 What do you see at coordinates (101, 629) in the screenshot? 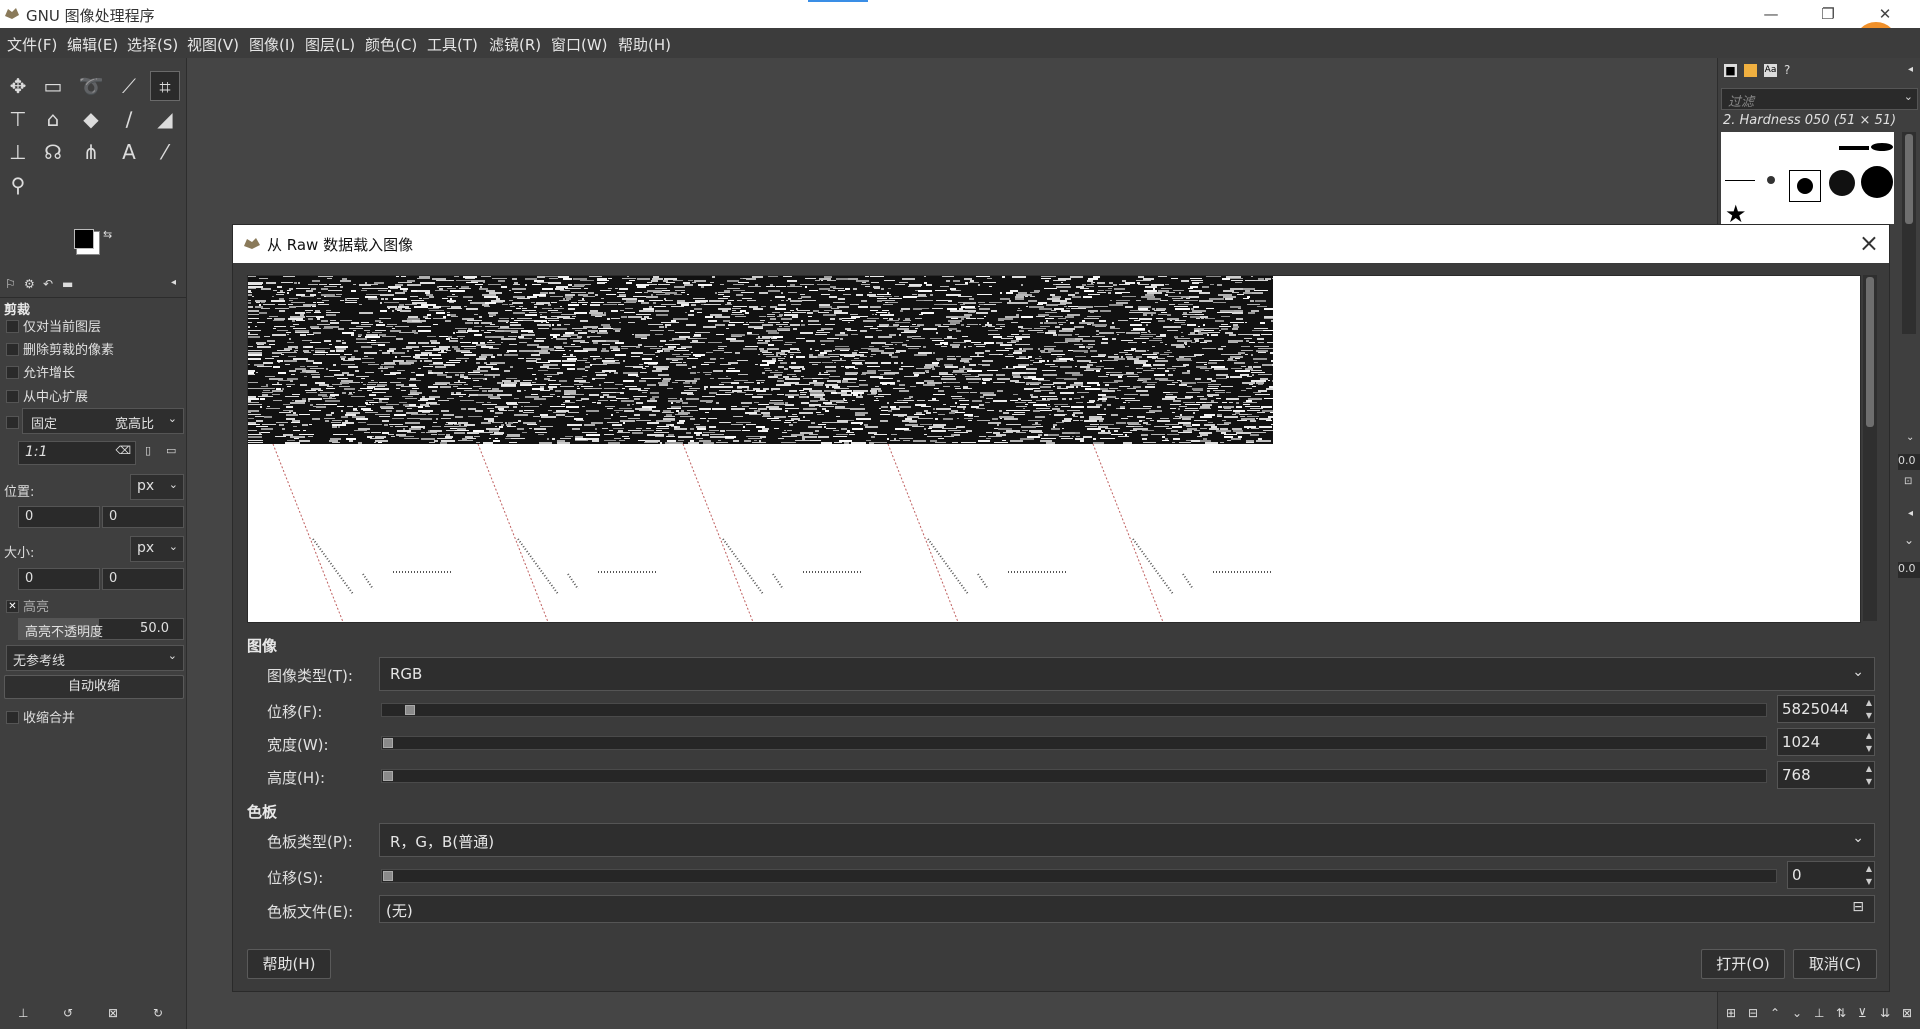
I see `highlight-opacity-slider: 高亮不透明度 50.0` at bounding box center [101, 629].